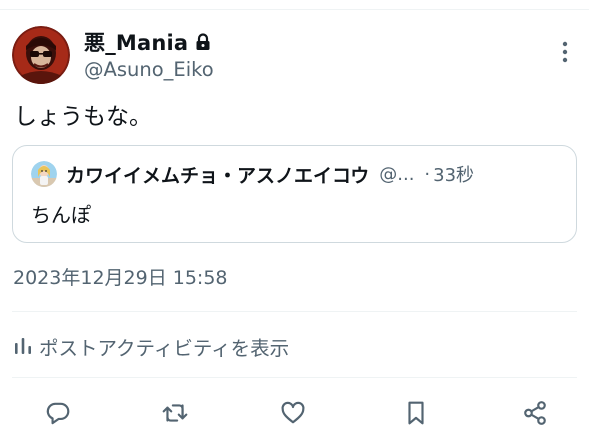  What do you see at coordinates (149, 69) in the screenshot?
I see `author-handle: @Asuno_Eiko` at bounding box center [149, 69].